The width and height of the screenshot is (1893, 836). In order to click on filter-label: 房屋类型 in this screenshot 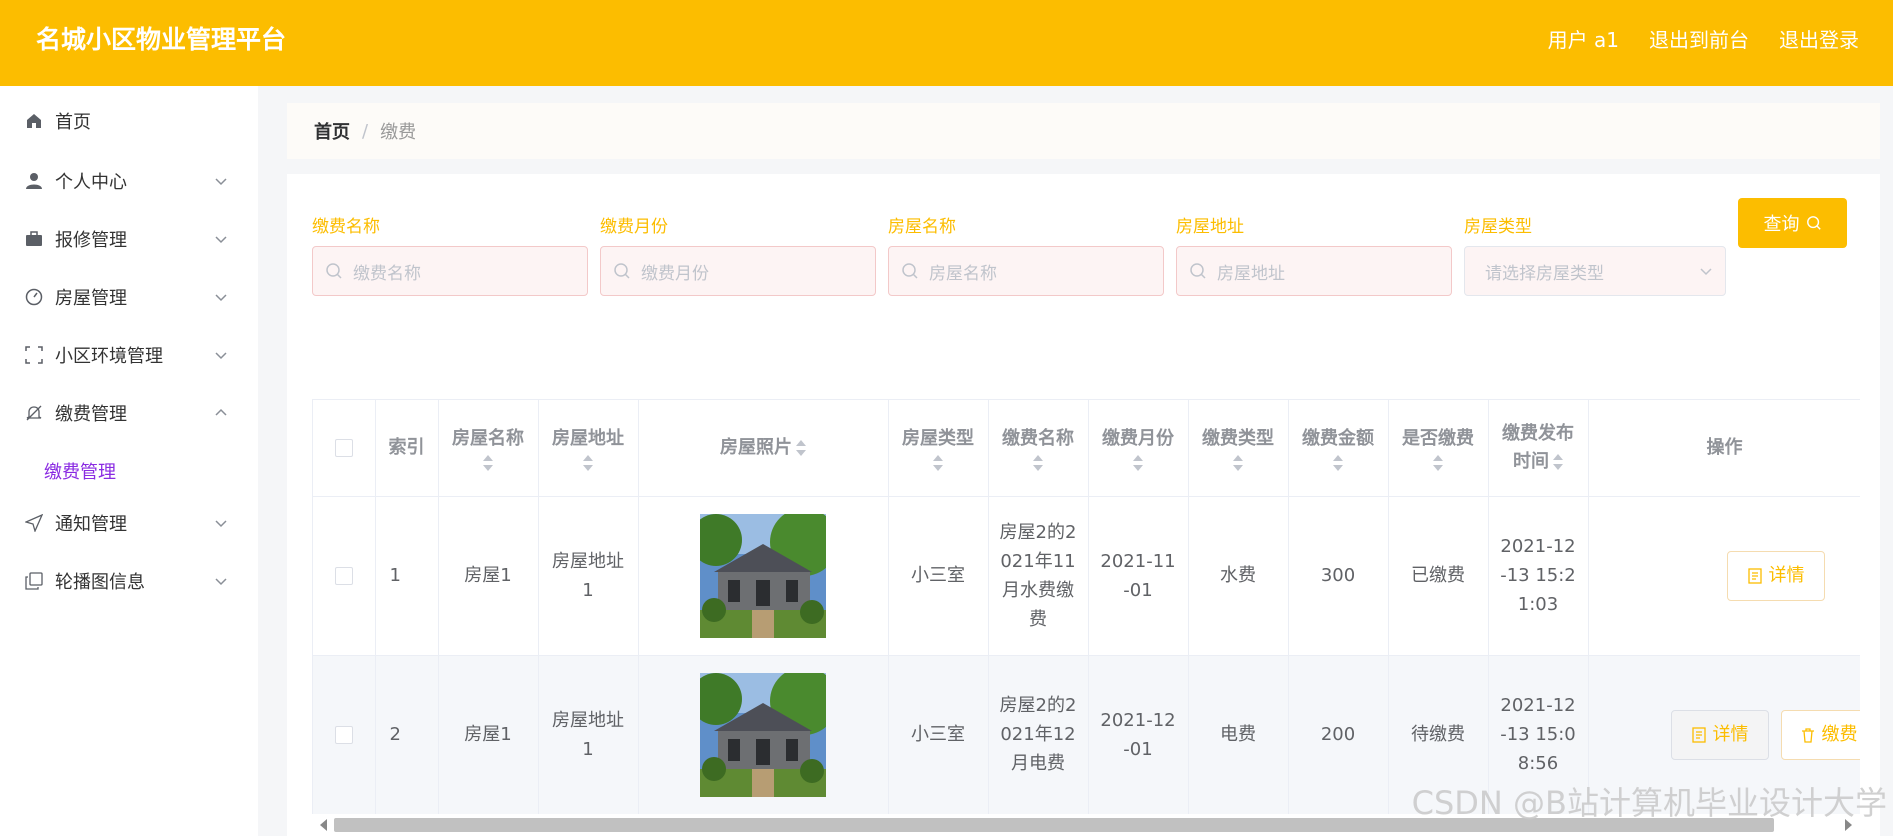, I will do `click(1498, 227)`.